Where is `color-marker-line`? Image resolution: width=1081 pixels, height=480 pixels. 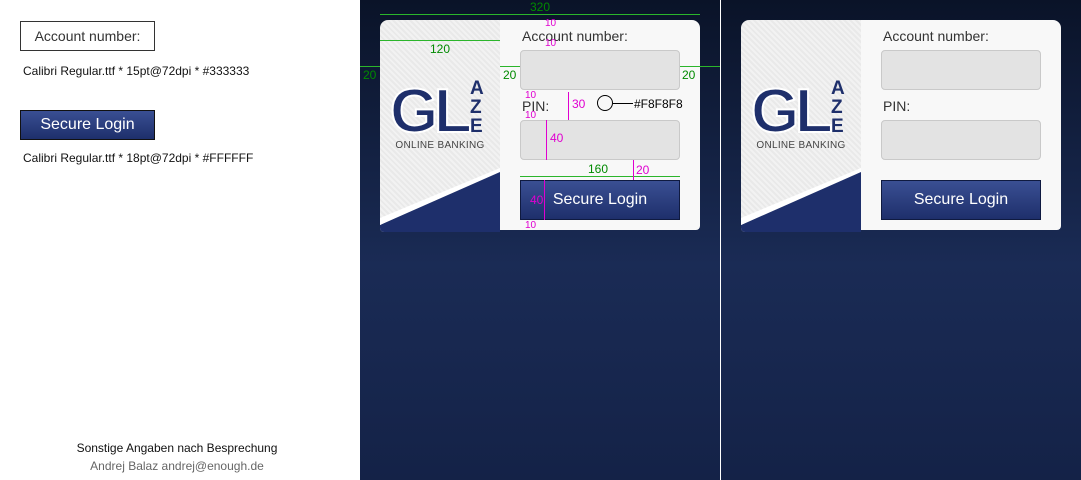
color-marker-line is located at coordinates (623, 103).